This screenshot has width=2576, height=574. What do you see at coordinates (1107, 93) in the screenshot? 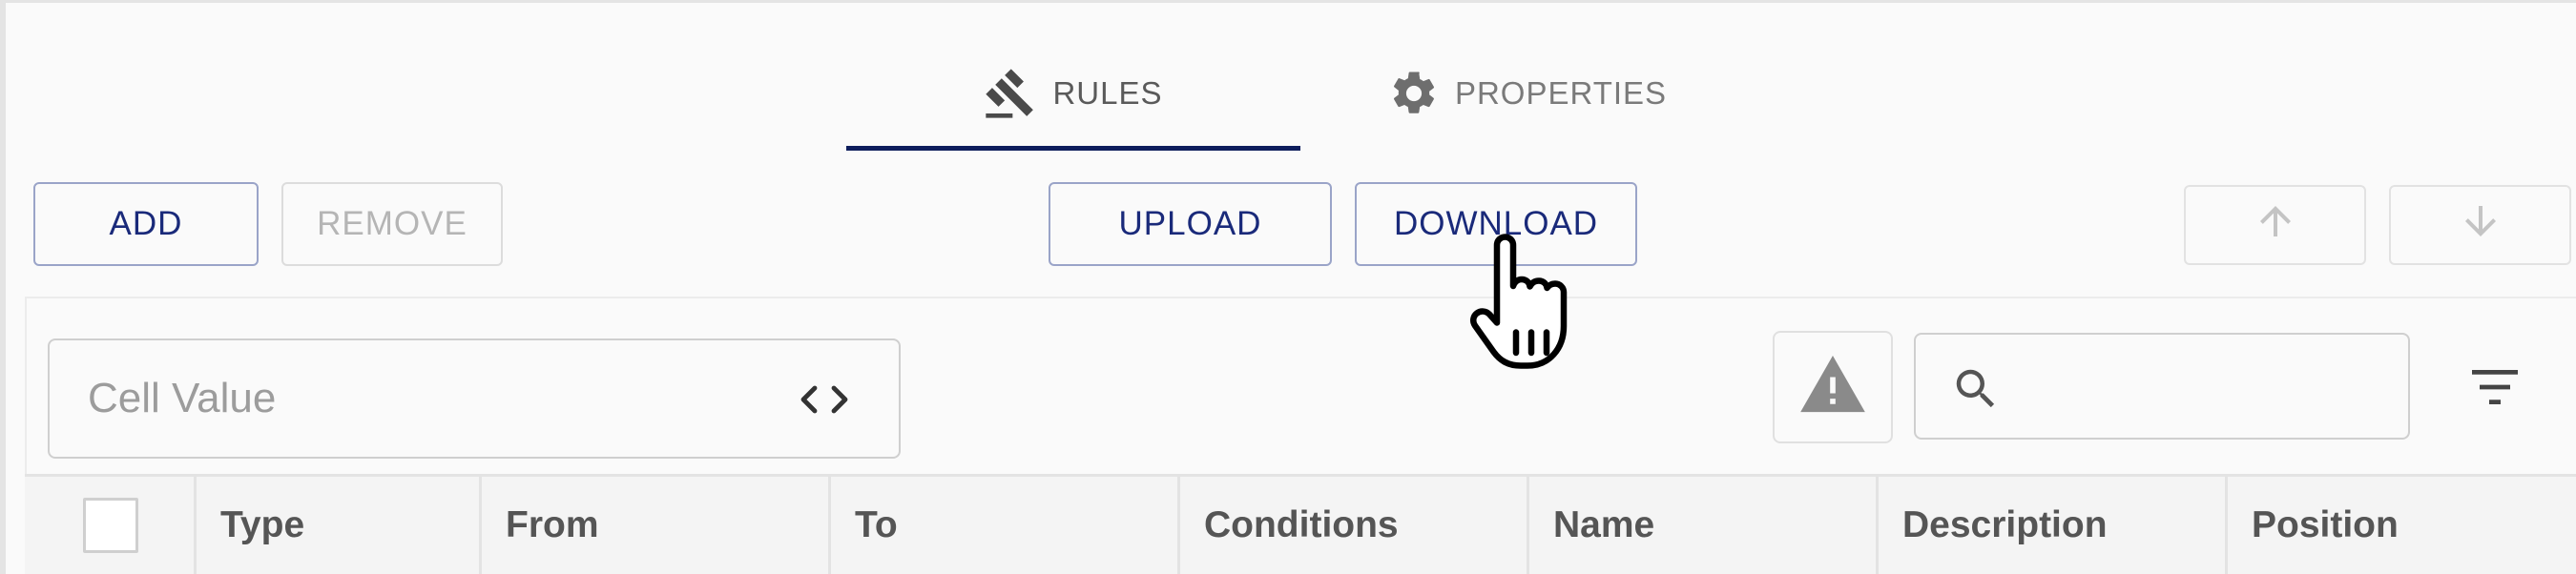
I see `tab-rules-label: RULES` at bounding box center [1107, 93].